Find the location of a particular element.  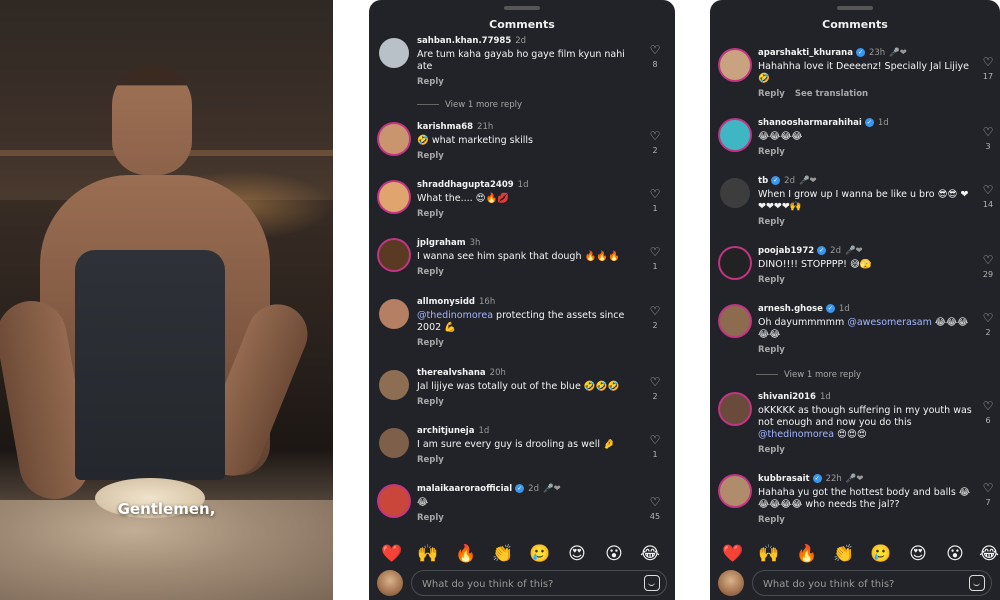

comment-username: karishma68 is located at coordinates (445, 127).